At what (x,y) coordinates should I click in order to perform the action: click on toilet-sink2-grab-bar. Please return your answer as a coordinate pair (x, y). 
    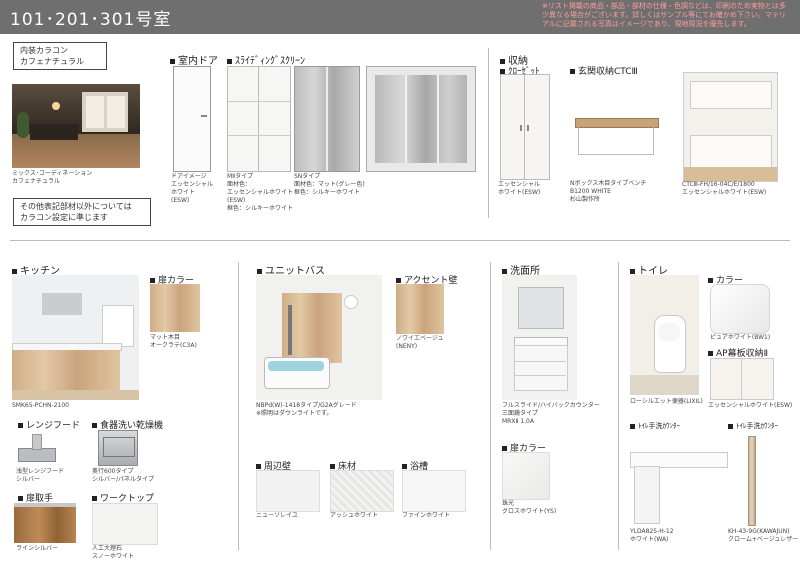
    Looking at the image, I should click on (752, 481).